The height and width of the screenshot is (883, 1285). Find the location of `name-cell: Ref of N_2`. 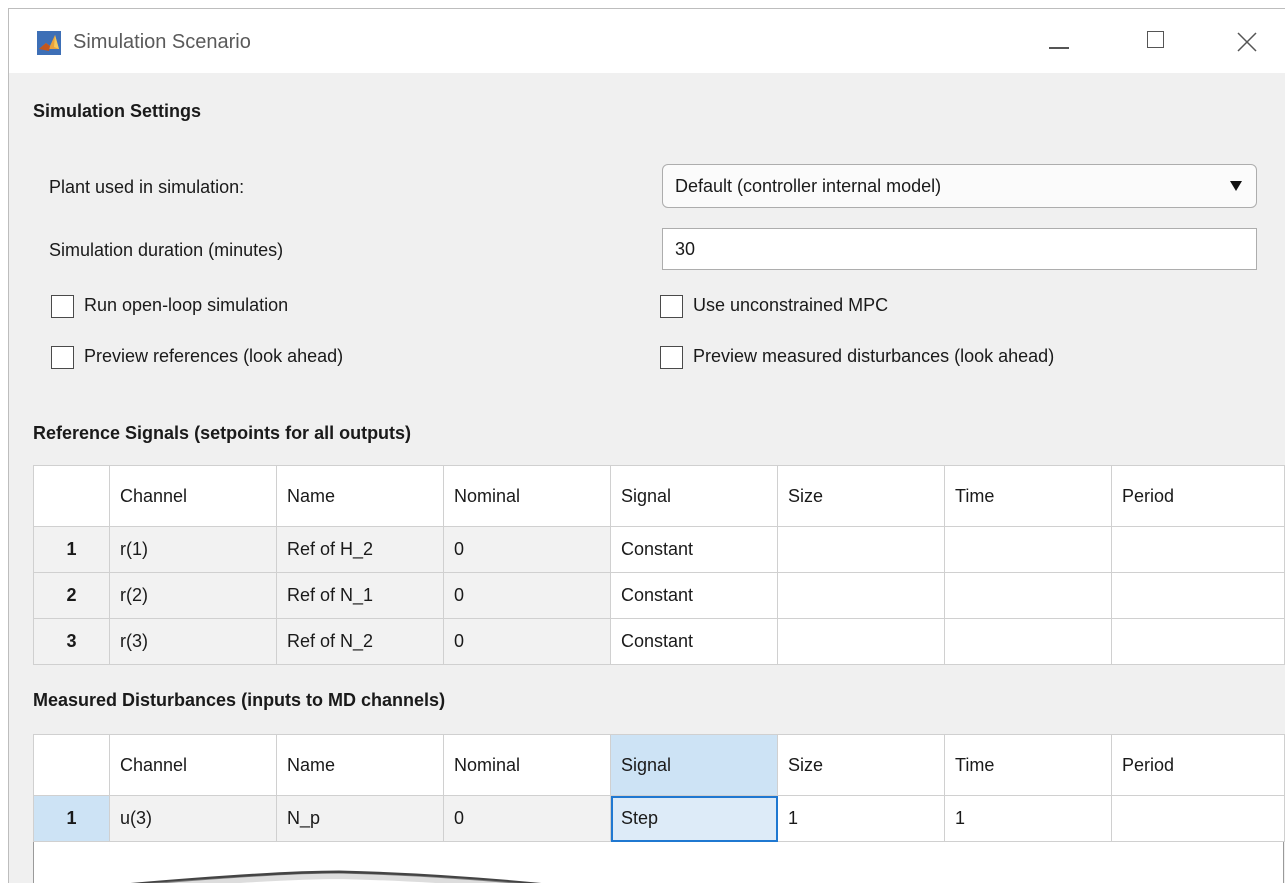

name-cell: Ref of N_2 is located at coordinates (360, 641).